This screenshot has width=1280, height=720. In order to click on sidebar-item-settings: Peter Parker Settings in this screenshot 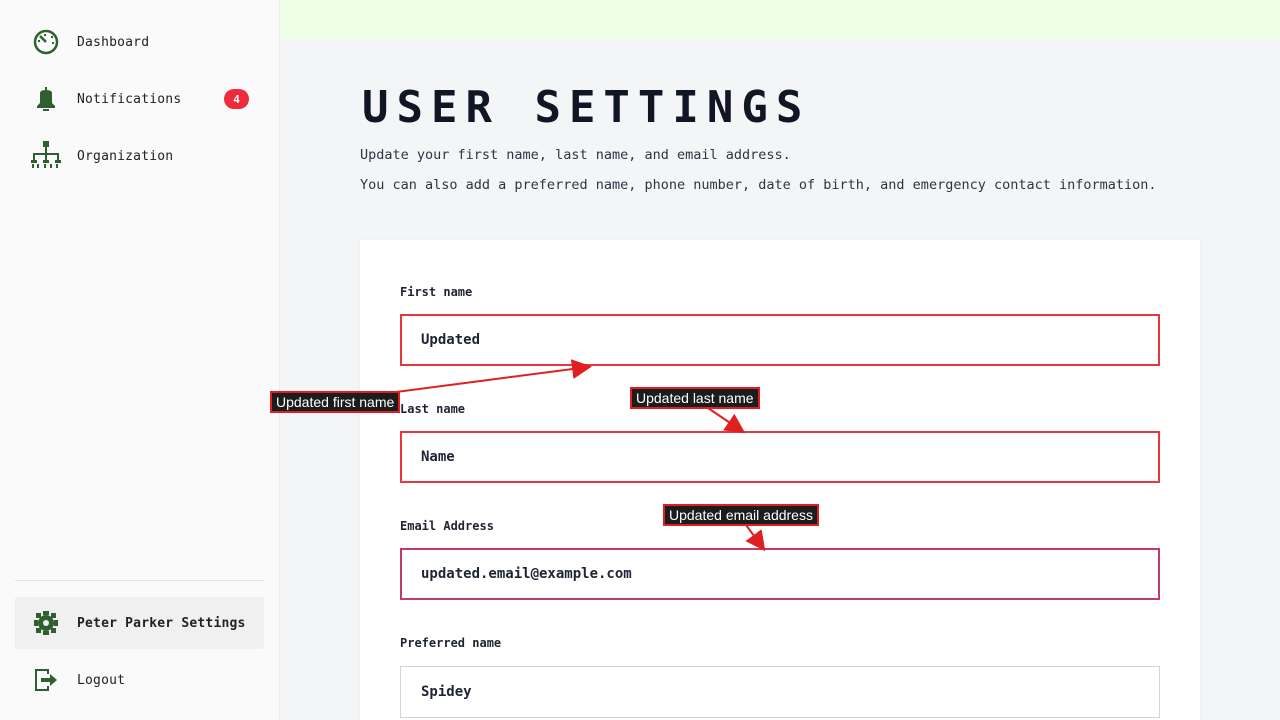, I will do `click(139, 623)`.